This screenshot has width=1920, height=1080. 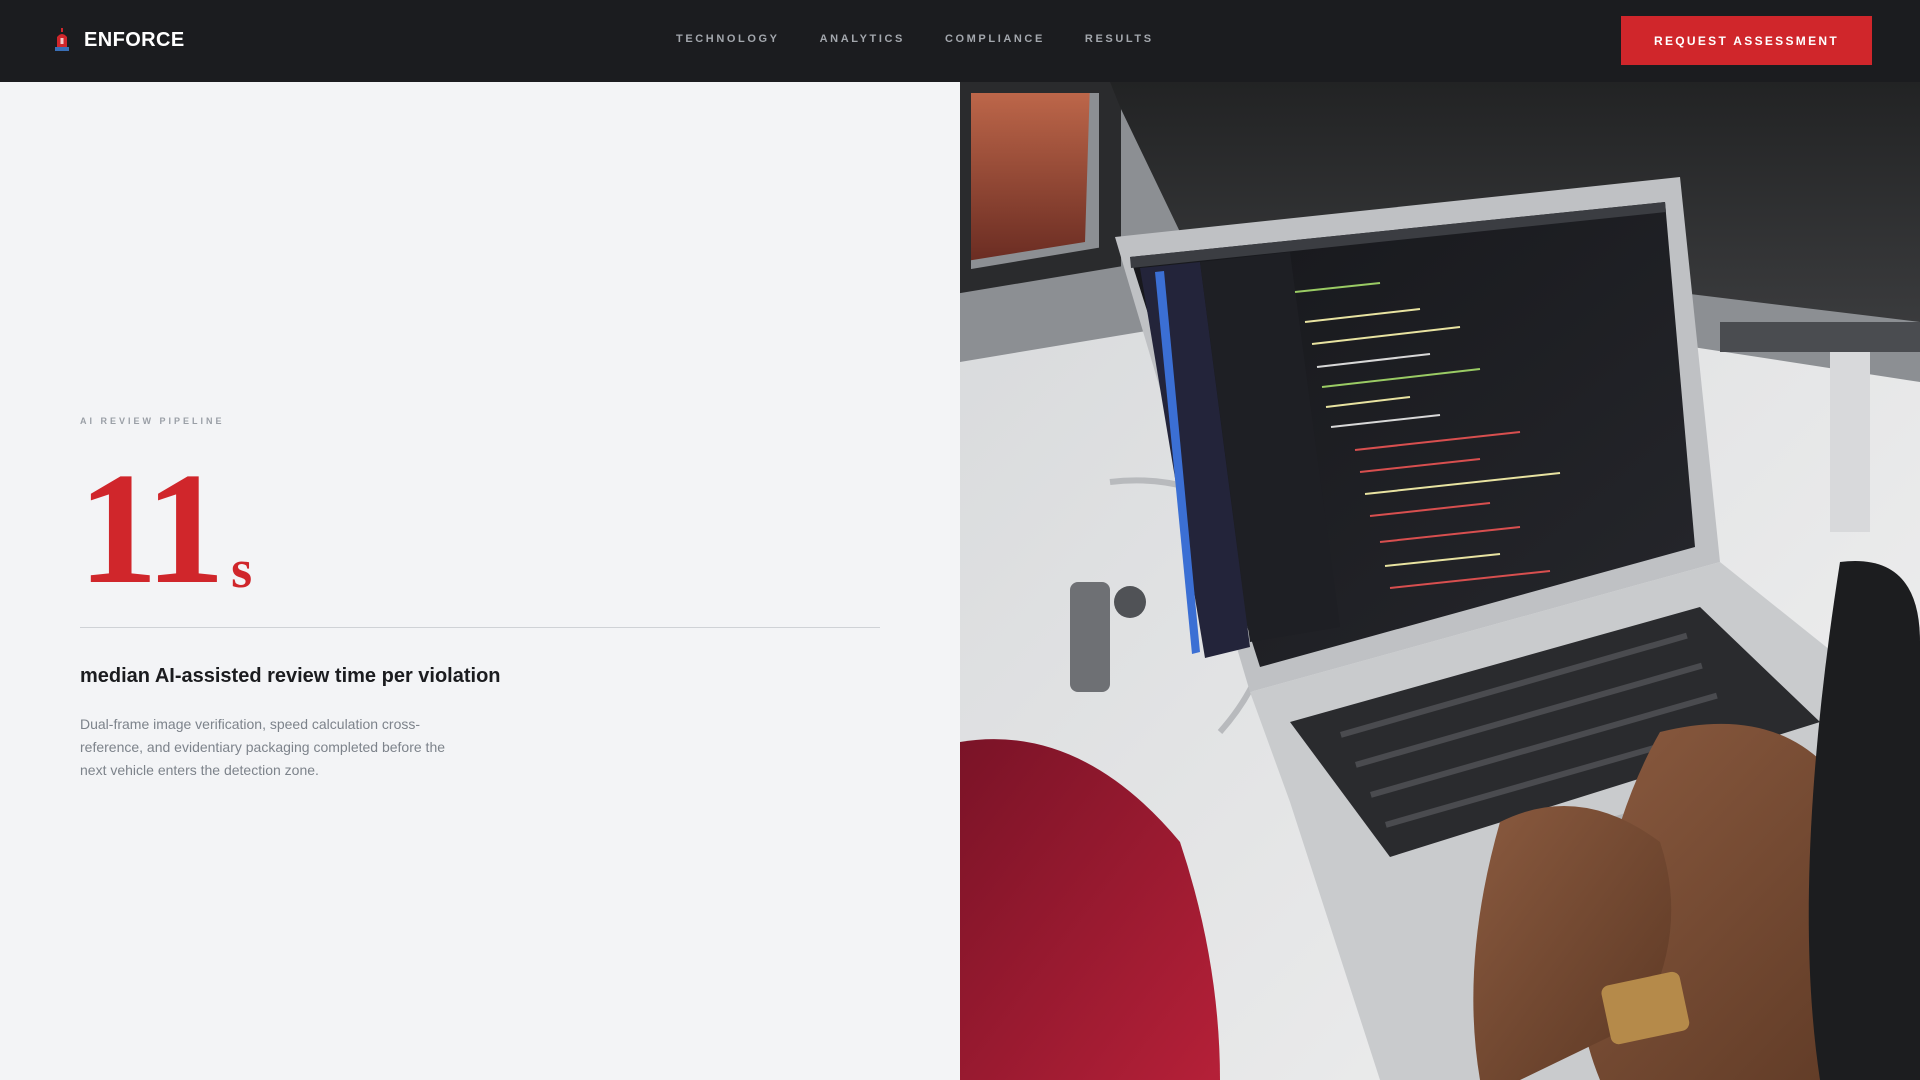 What do you see at coordinates (134, 39) in the screenshot?
I see `brand-name: ENFORCE` at bounding box center [134, 39].